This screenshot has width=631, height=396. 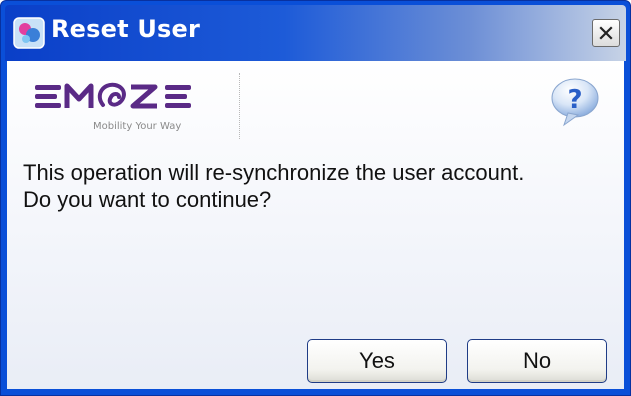 I want to click on yes-button: Yes, so click(x=377, y=361).